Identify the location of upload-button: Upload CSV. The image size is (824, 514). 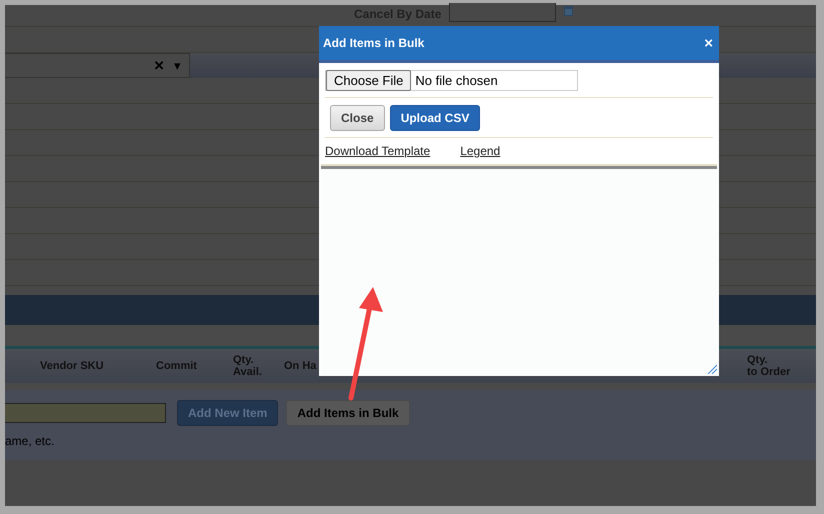
(435, 117).